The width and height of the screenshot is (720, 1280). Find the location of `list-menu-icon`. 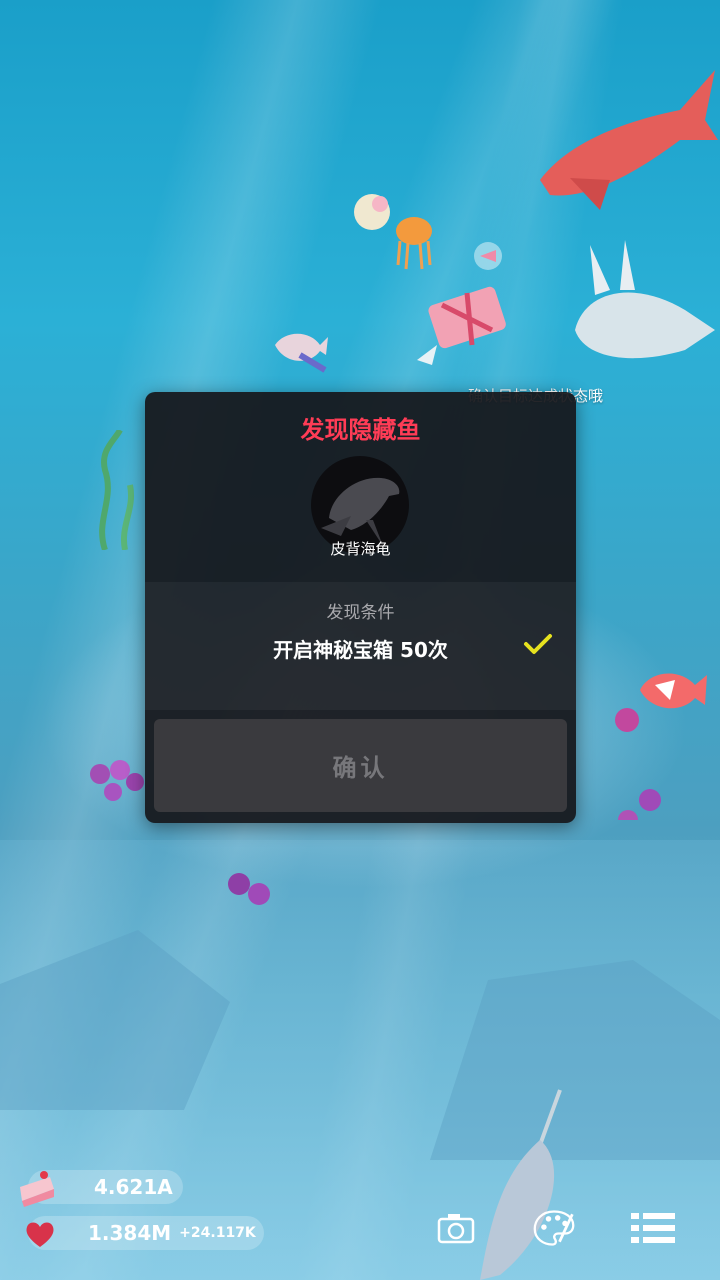

list-menu-icon is located at coordinates (653, 1228).